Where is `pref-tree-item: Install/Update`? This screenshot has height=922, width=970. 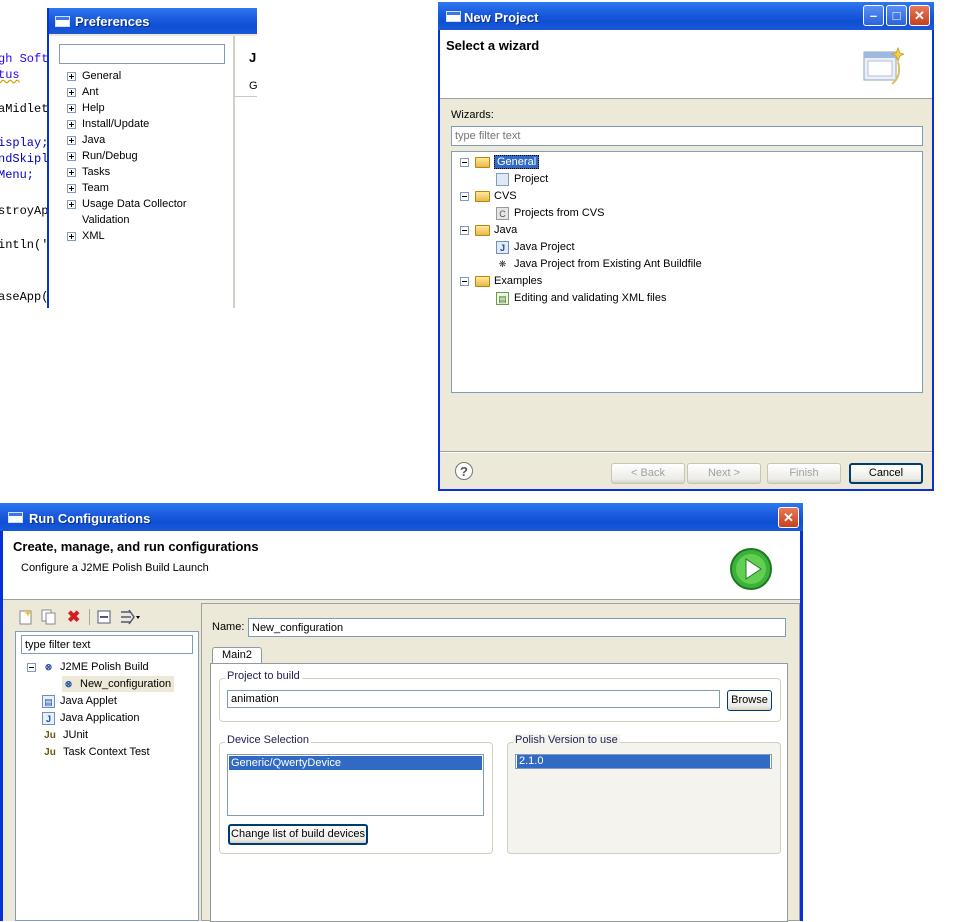 pref-tree-item: Install/Update is located at coordinates (108, 124).